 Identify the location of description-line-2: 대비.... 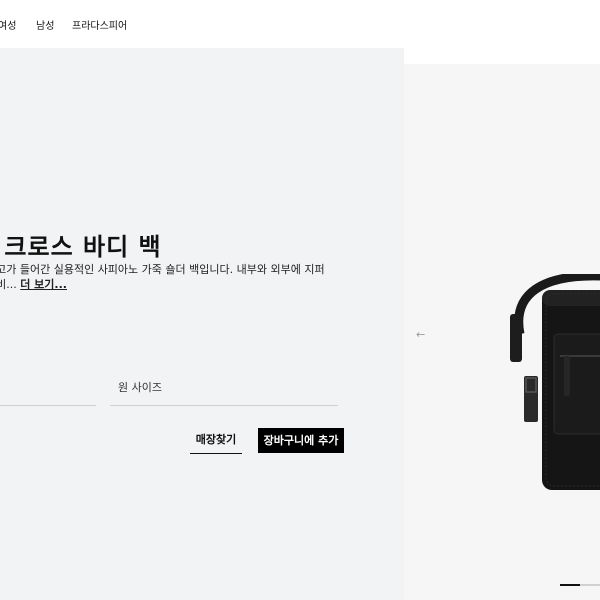
(8, 284).